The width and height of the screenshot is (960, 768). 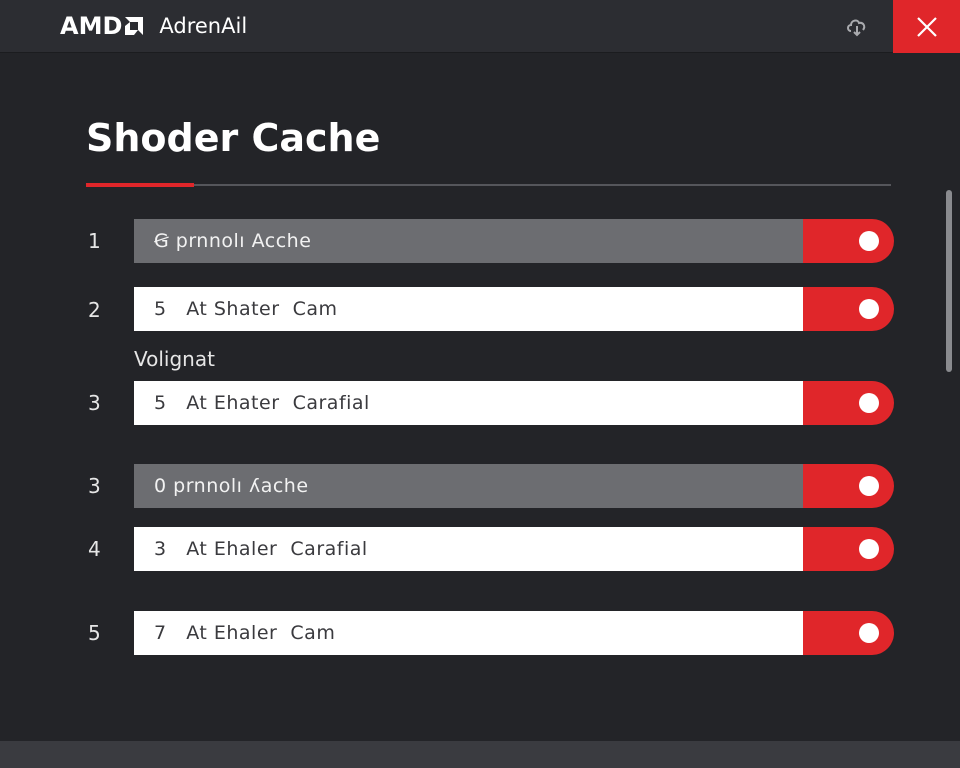 I want to click on section-label: Volignat, so click(x=174, y=359).